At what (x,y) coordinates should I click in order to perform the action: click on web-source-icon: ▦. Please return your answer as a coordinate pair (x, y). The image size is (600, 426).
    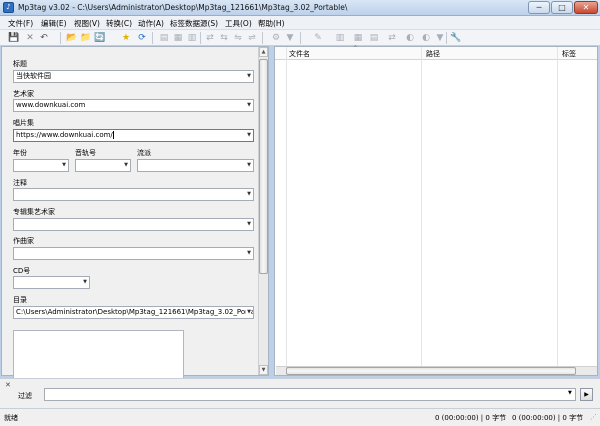
    Looking at the image, I should click on (358, 38).